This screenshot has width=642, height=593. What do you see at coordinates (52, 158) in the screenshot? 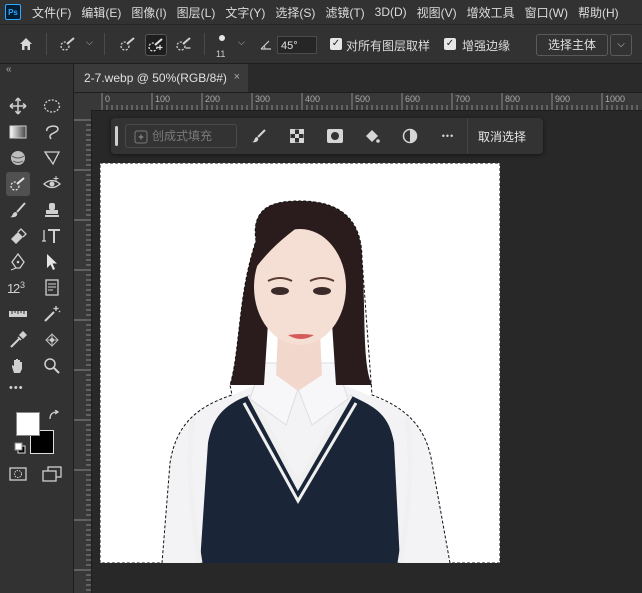
I see `magnetic-lasso-icon` at bounding box center [52, 158].